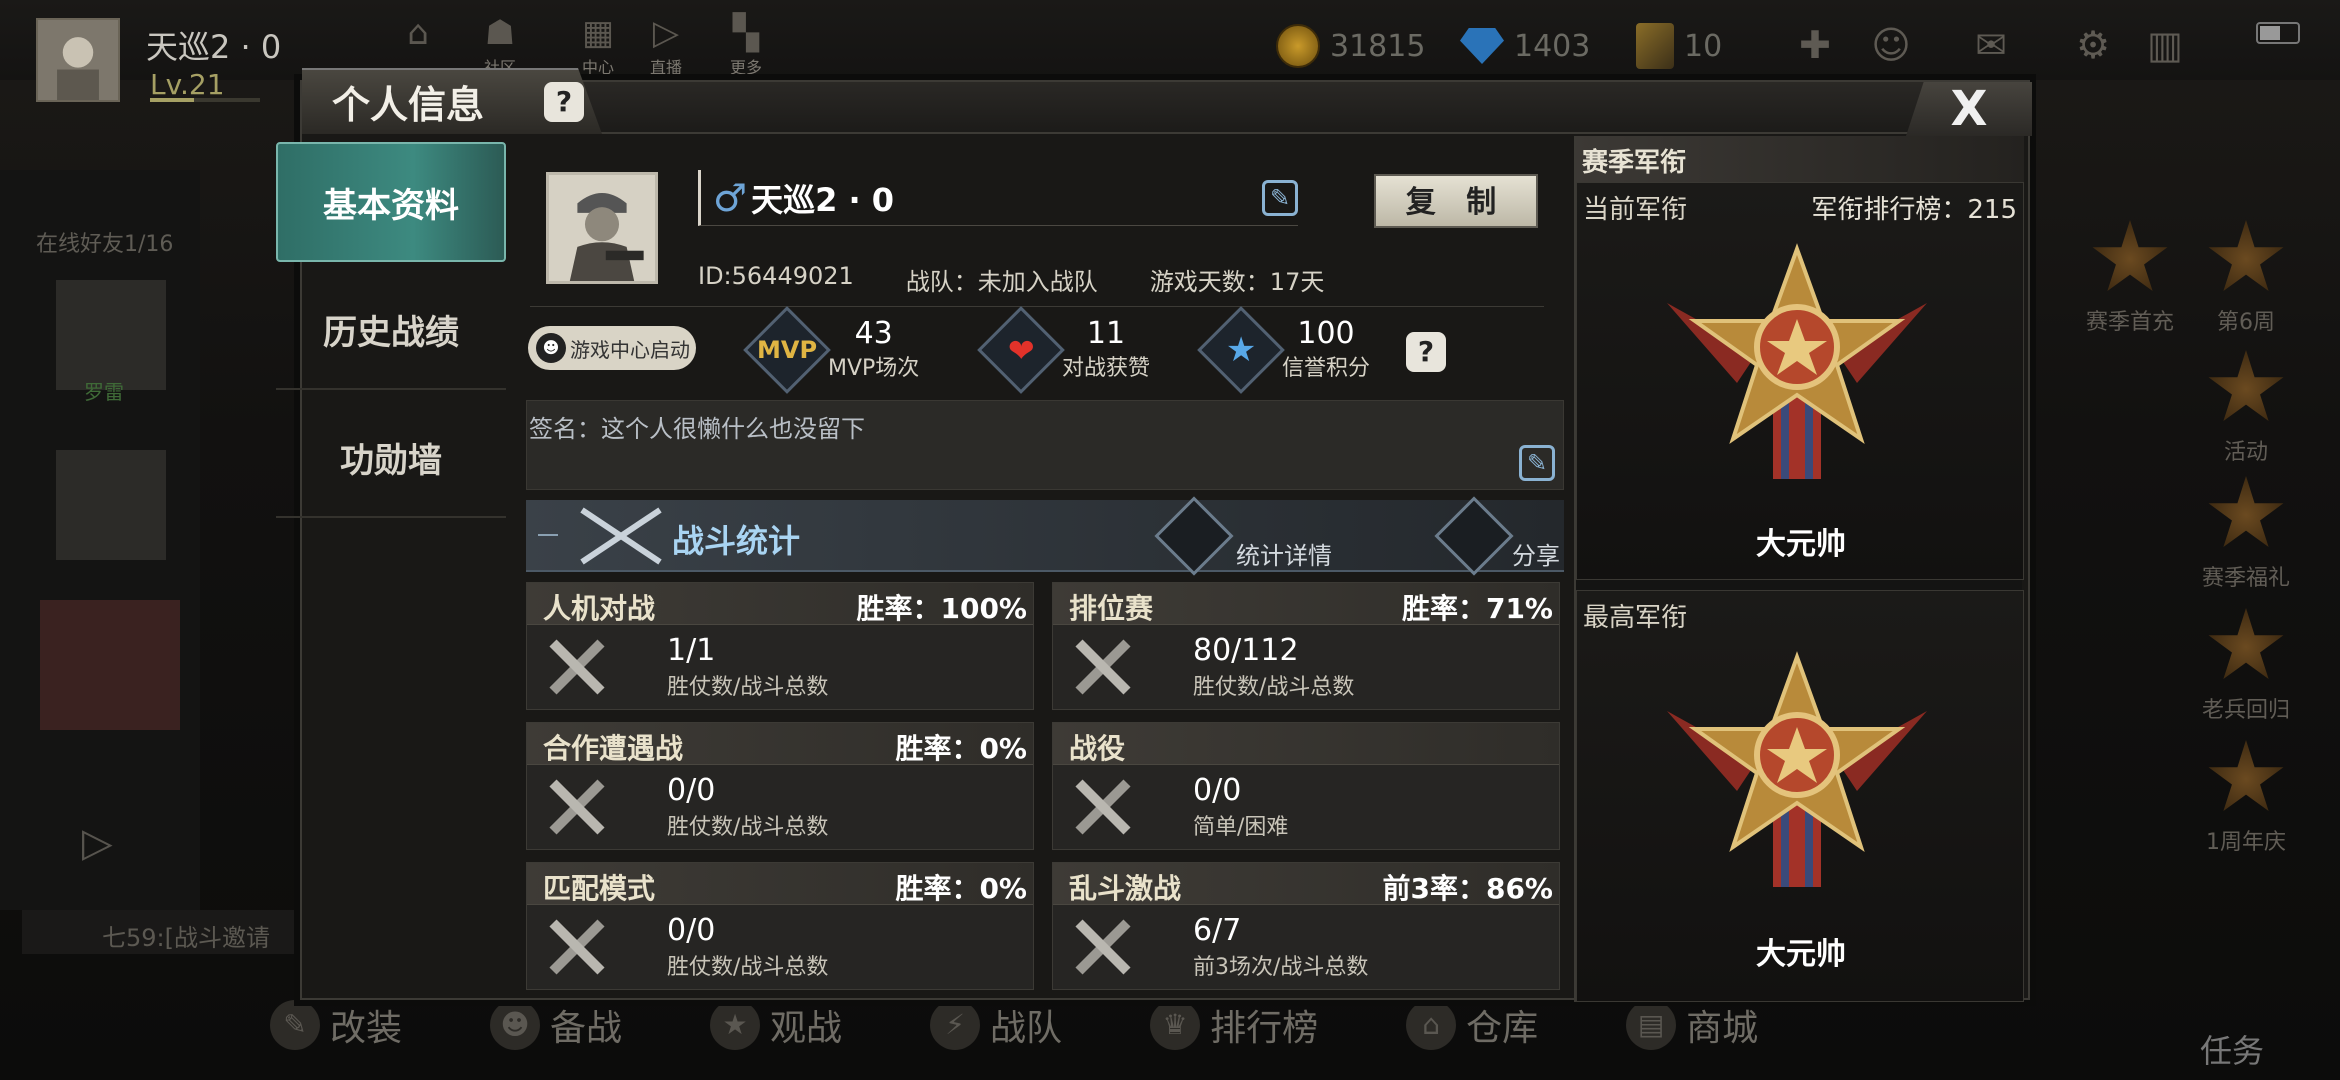 The width and height of the screenshot is (2340, 1080). What do you see at coordinates (831, 350) in the screenshot?
I see `mvp-stat: MVP 43 MVP场次` at bounding box center [831, 350].